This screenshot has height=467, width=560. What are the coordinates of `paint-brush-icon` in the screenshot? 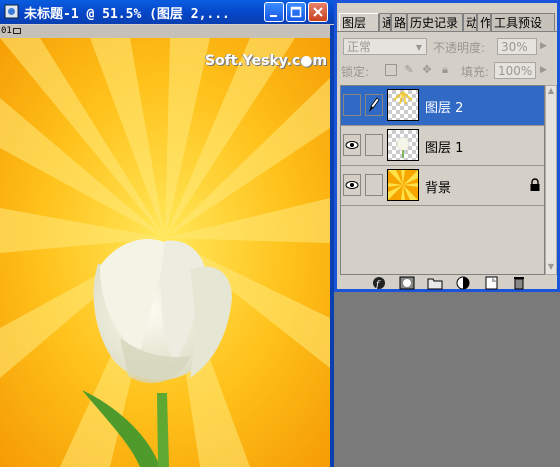 It's located at (374, 104).